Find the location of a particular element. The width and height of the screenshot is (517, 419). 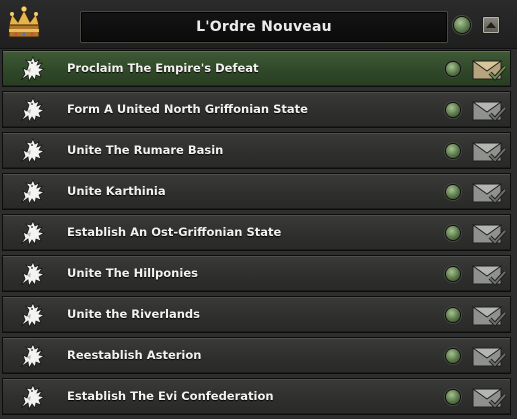

chevron-up-icon is located at coordinates (491, 25).